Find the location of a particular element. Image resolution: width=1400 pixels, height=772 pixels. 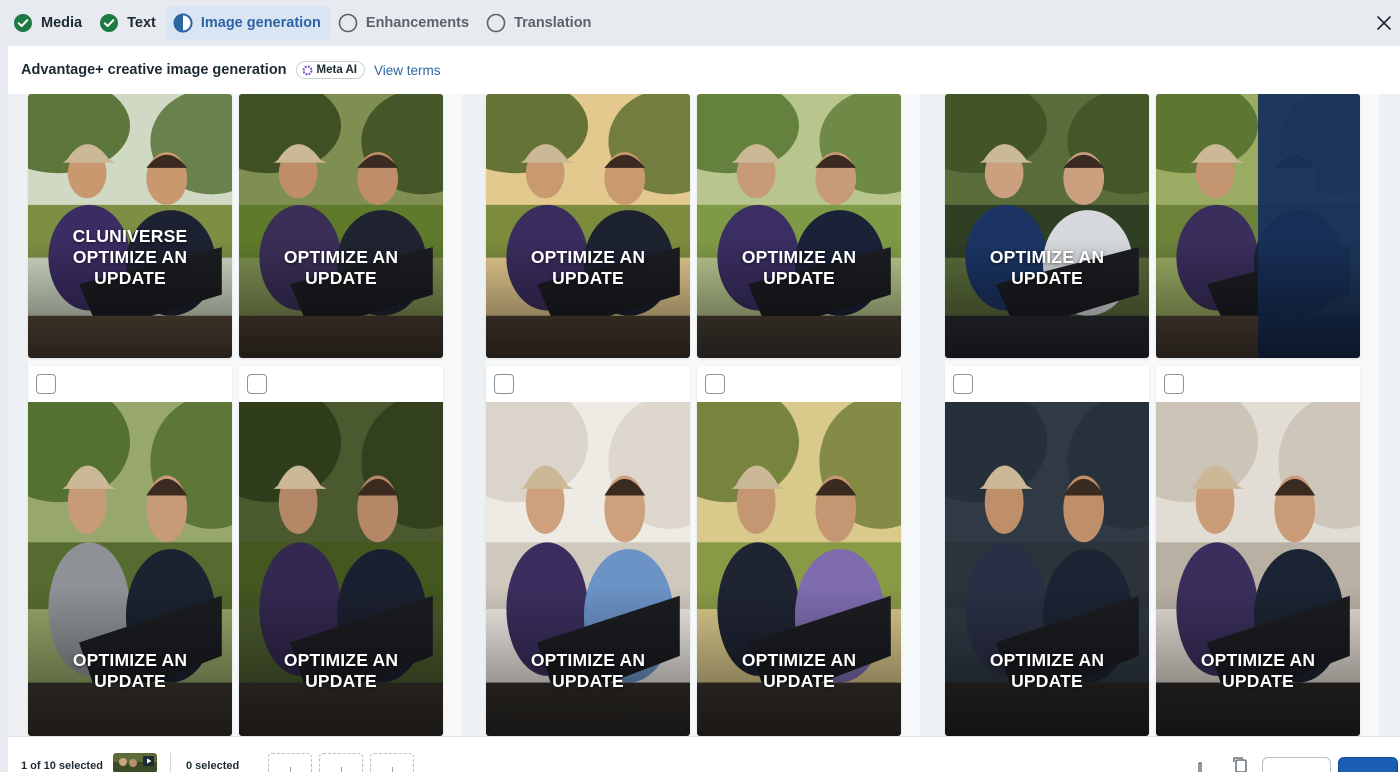

step-media: Media is located at coordinates (49, 23).